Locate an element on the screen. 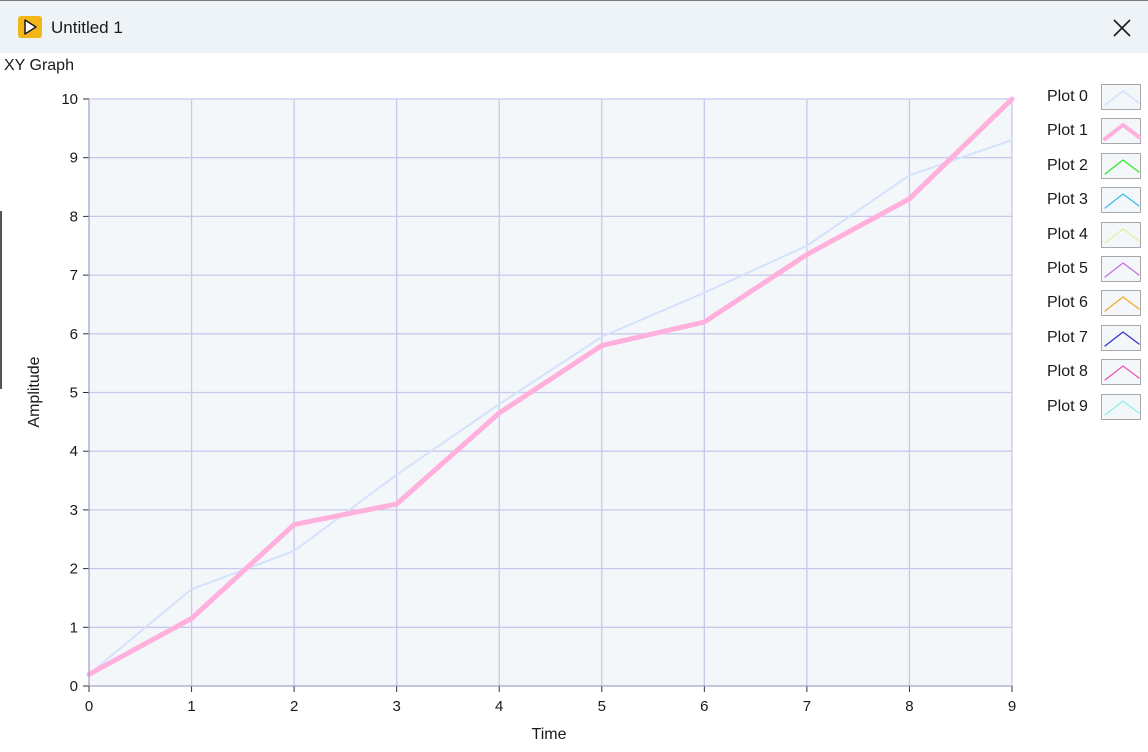  legend-item-plot-2: Plot 2 is located at coordinates (1096, 167).